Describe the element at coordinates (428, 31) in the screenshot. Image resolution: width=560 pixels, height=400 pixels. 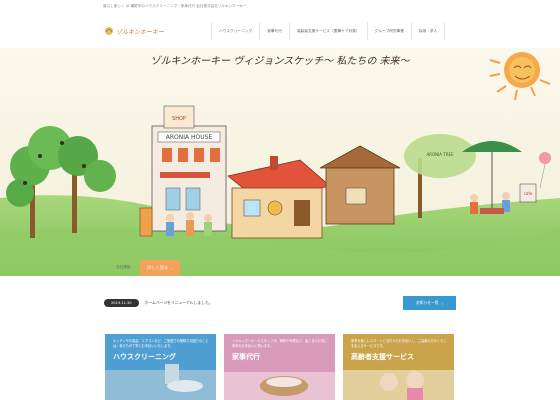
I see `nav-item-recruit: 採用・求人` at that location.